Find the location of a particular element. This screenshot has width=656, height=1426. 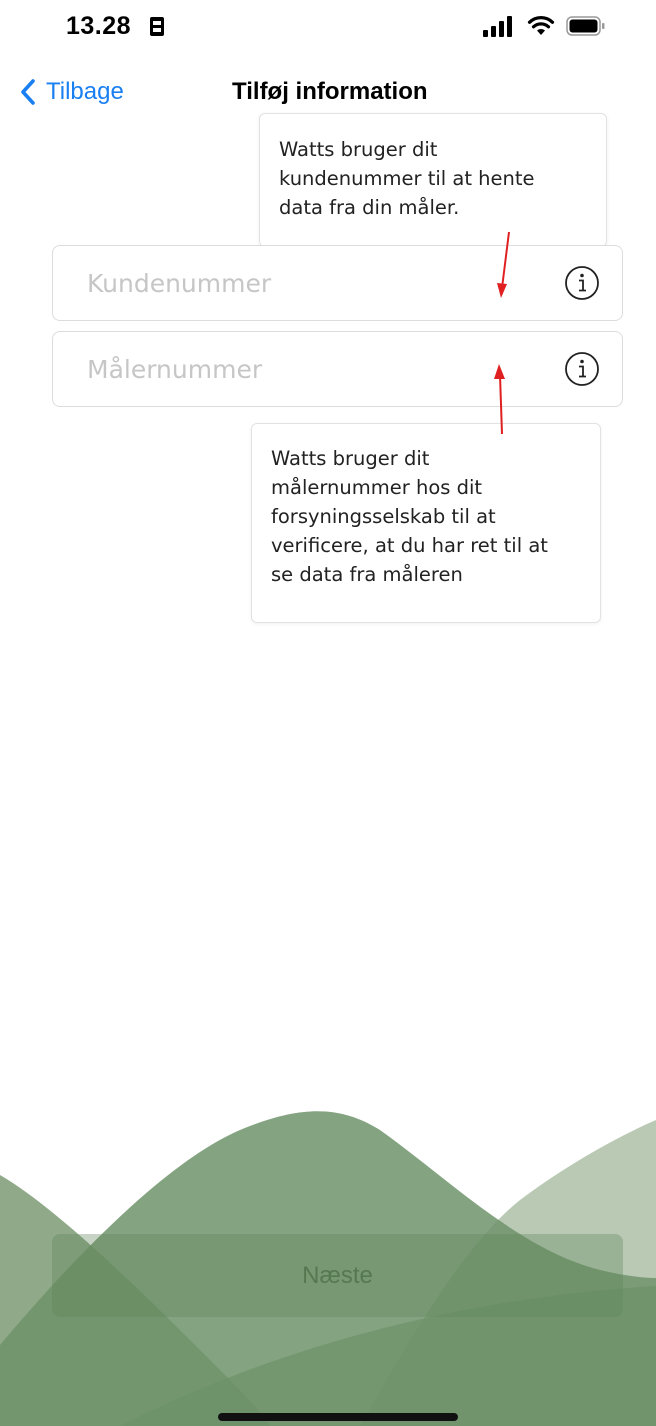

home-indicator is located at coordinates (338, 1417).